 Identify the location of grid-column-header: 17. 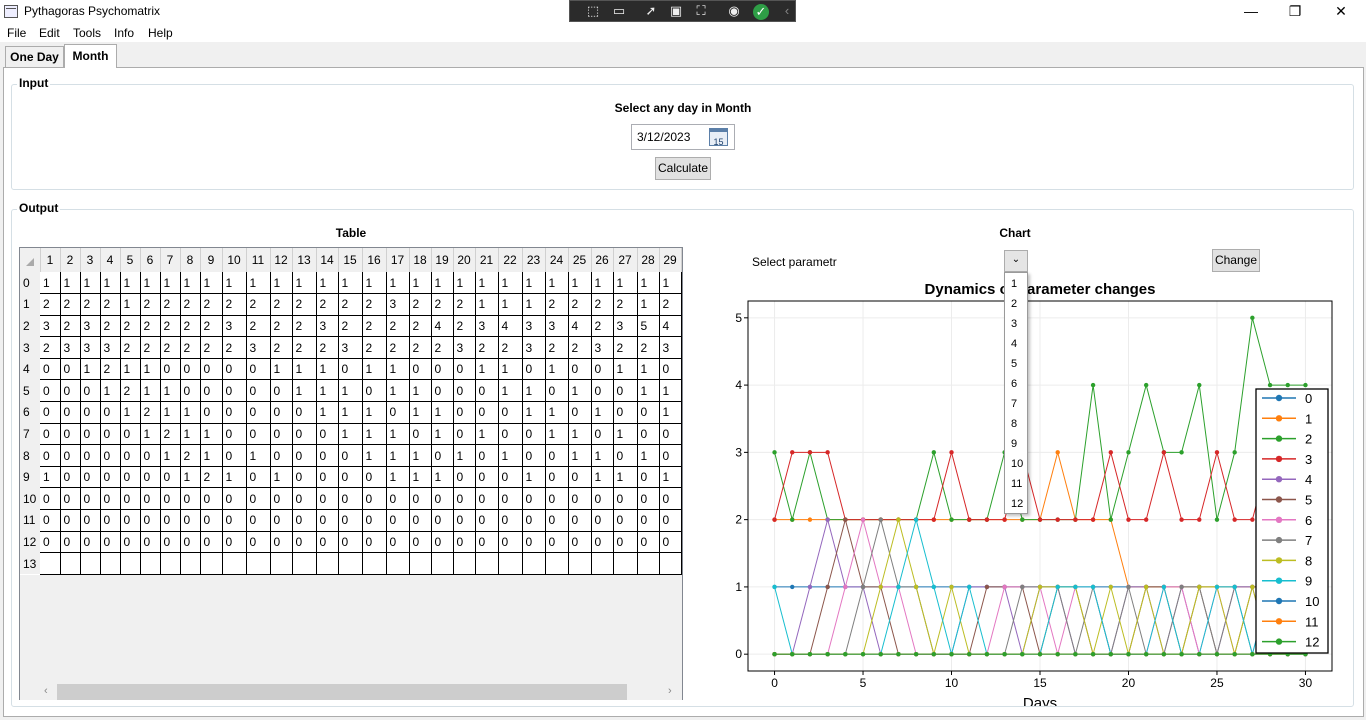
(398, 260).